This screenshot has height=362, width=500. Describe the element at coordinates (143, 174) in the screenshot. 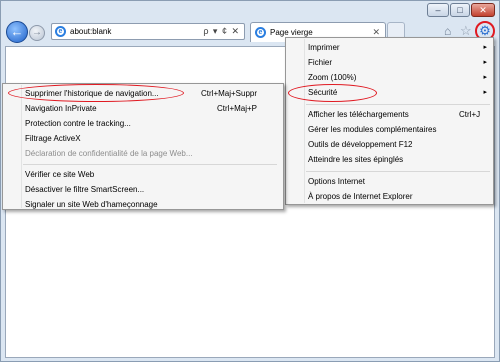

I see `menu-item-verifier-site: Vérifier ce site Web` at that location.